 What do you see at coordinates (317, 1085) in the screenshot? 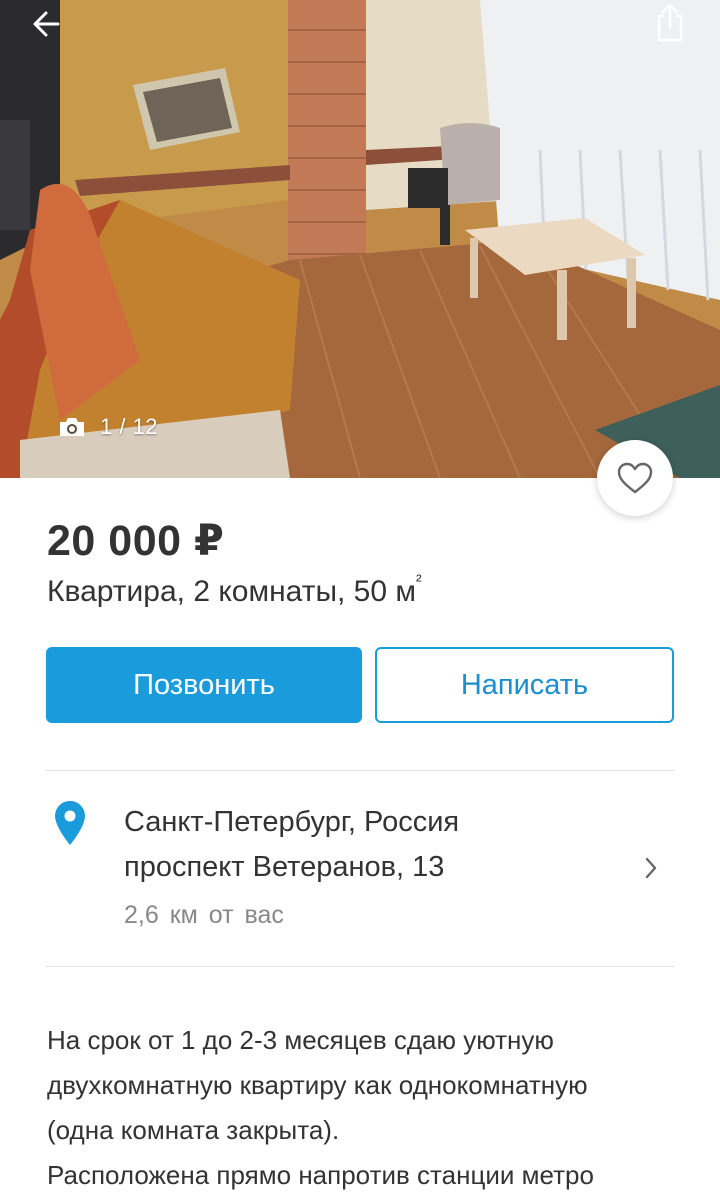
I see `description-line: двухкомнатную квартиру как однокомнатную` at bounding box center [317, 1085].